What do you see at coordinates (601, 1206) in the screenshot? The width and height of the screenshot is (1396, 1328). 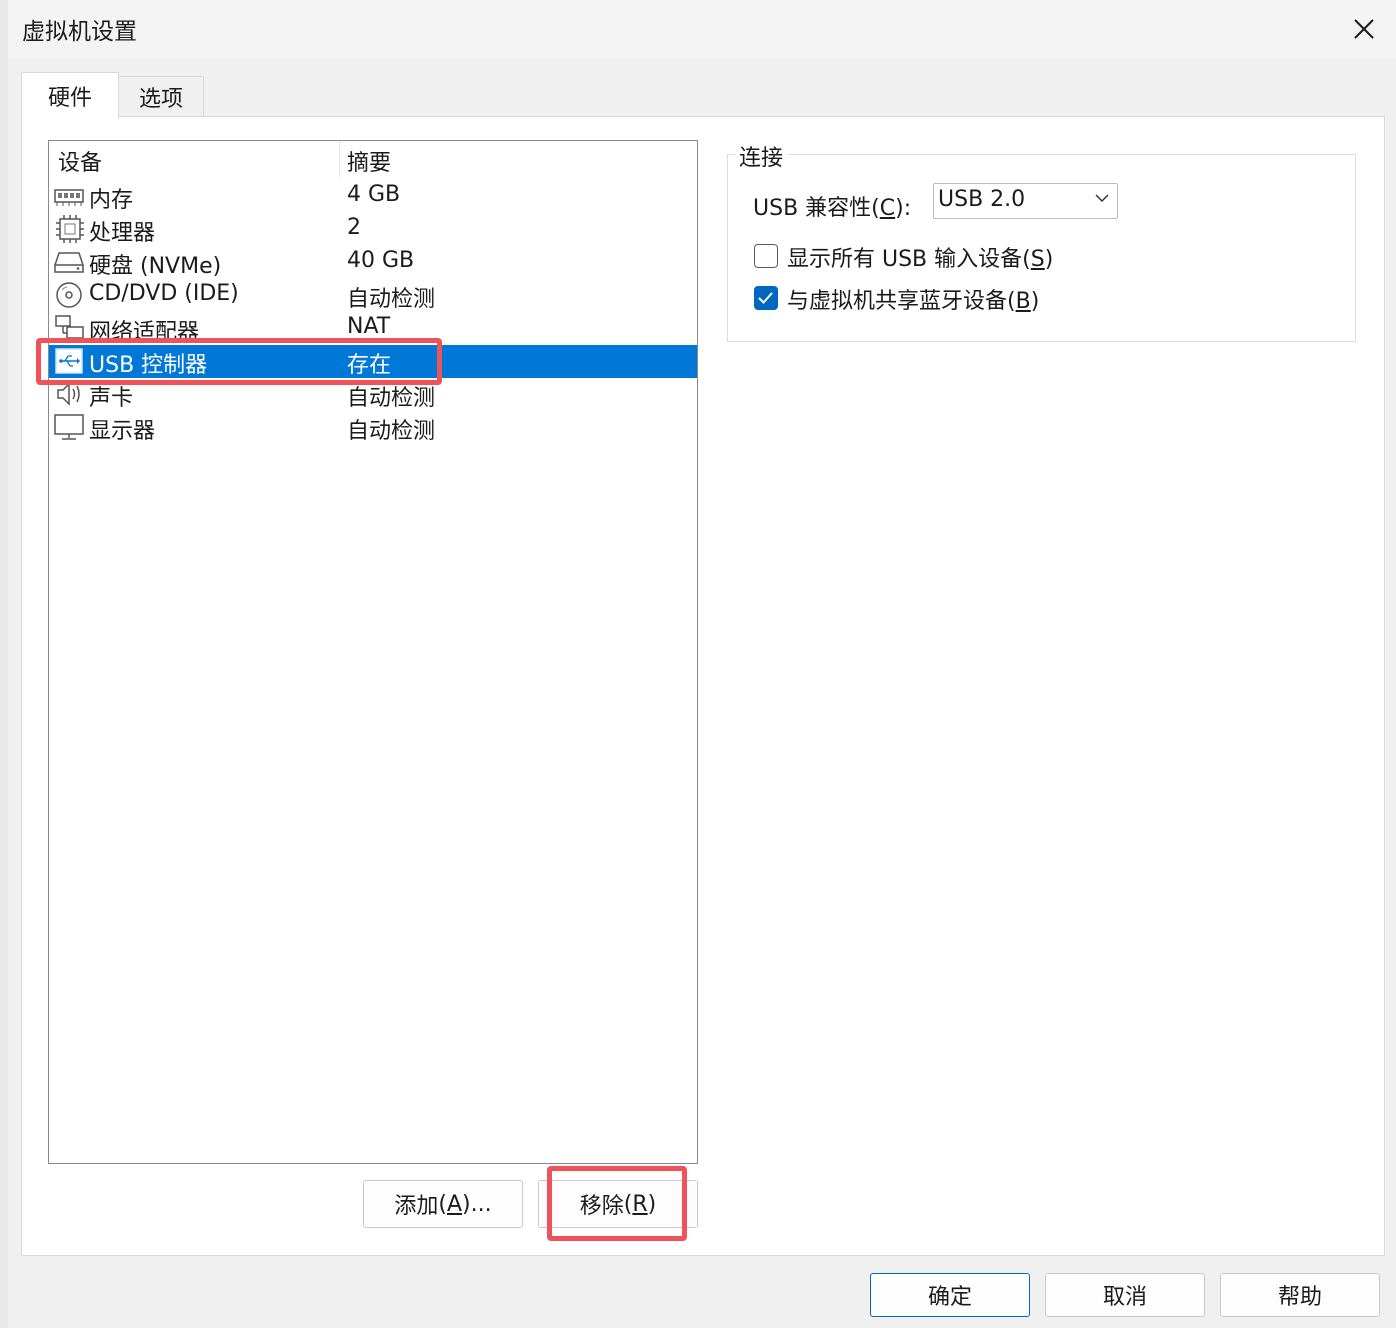 I see `remove-button-text: 移除` at bounding box center [601, 1206].